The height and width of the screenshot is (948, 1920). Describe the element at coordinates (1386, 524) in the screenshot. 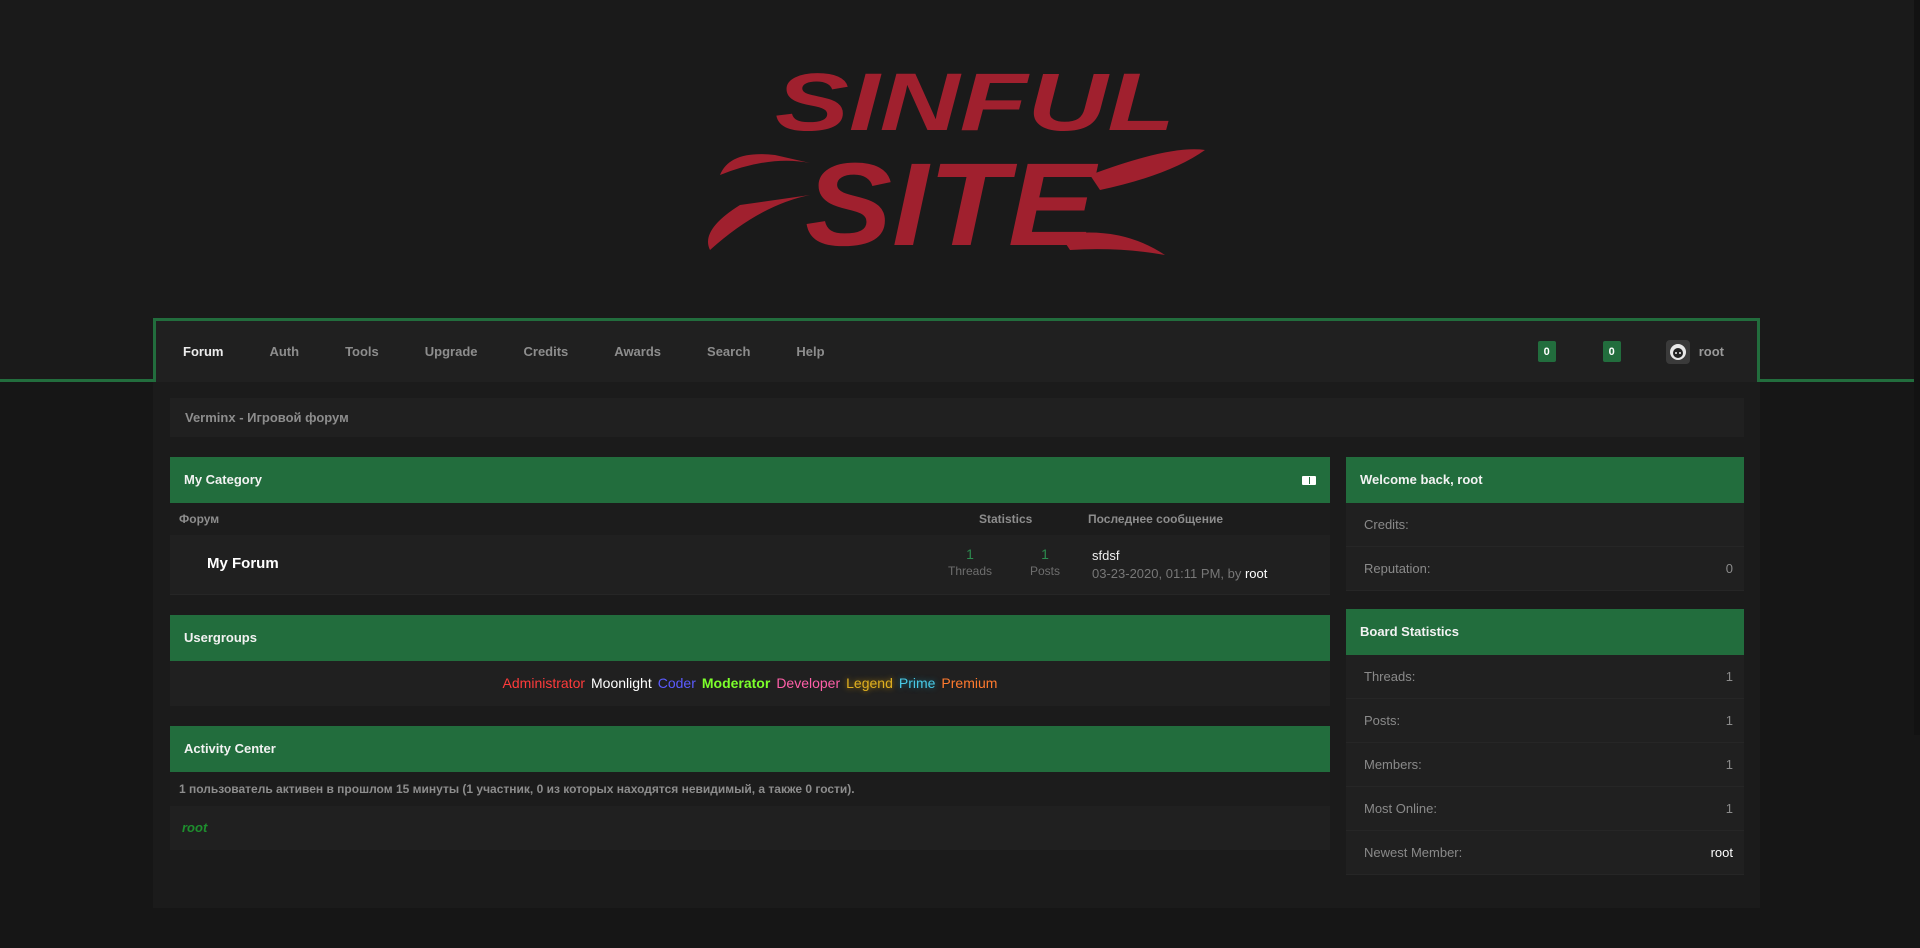

I see `credits-label: Credits:` at that location.